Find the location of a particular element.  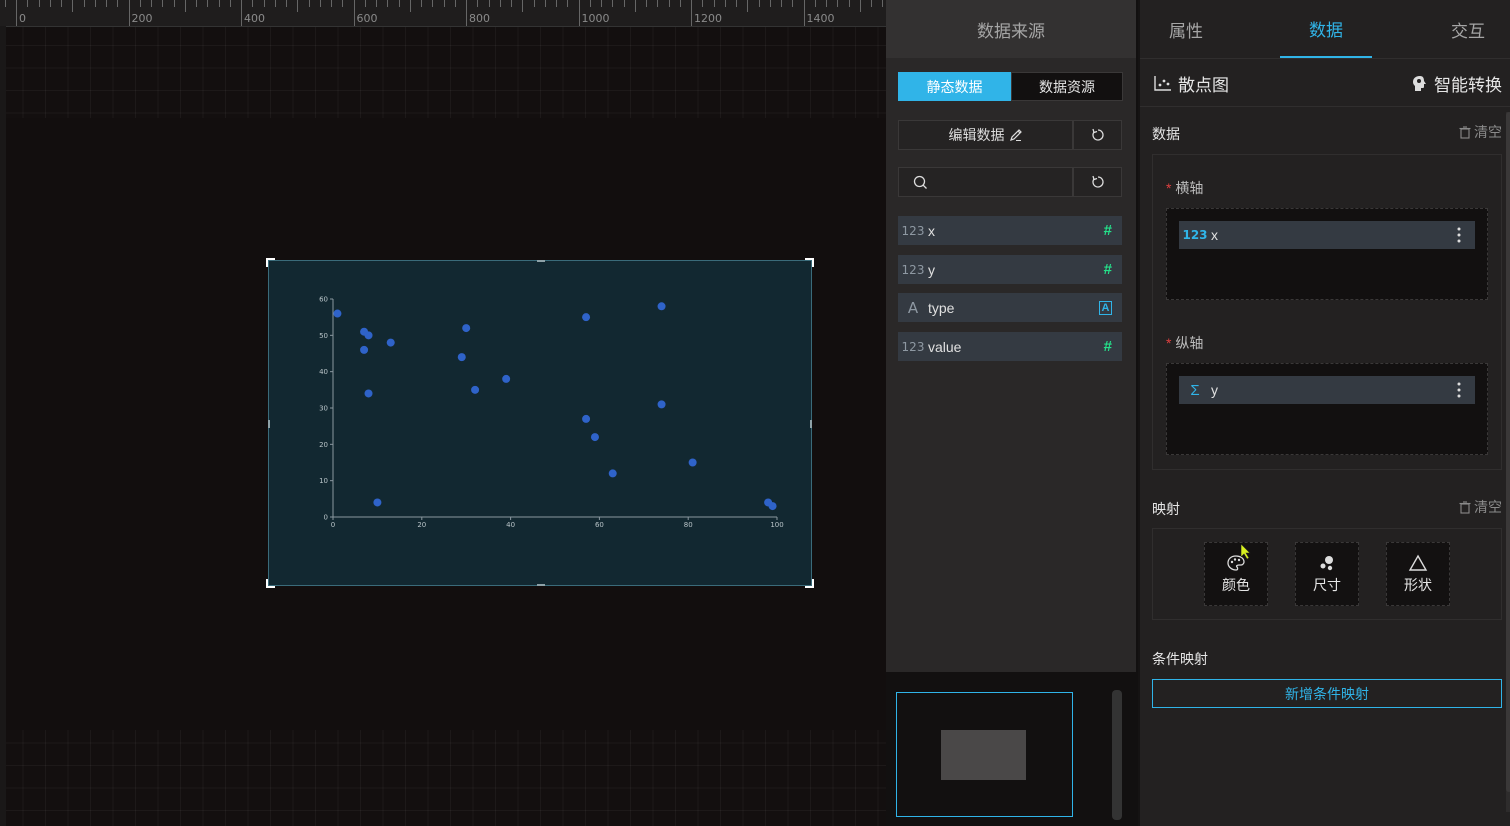

x-axis-dropzone: 123 x is located at coordinates (1327, 254).